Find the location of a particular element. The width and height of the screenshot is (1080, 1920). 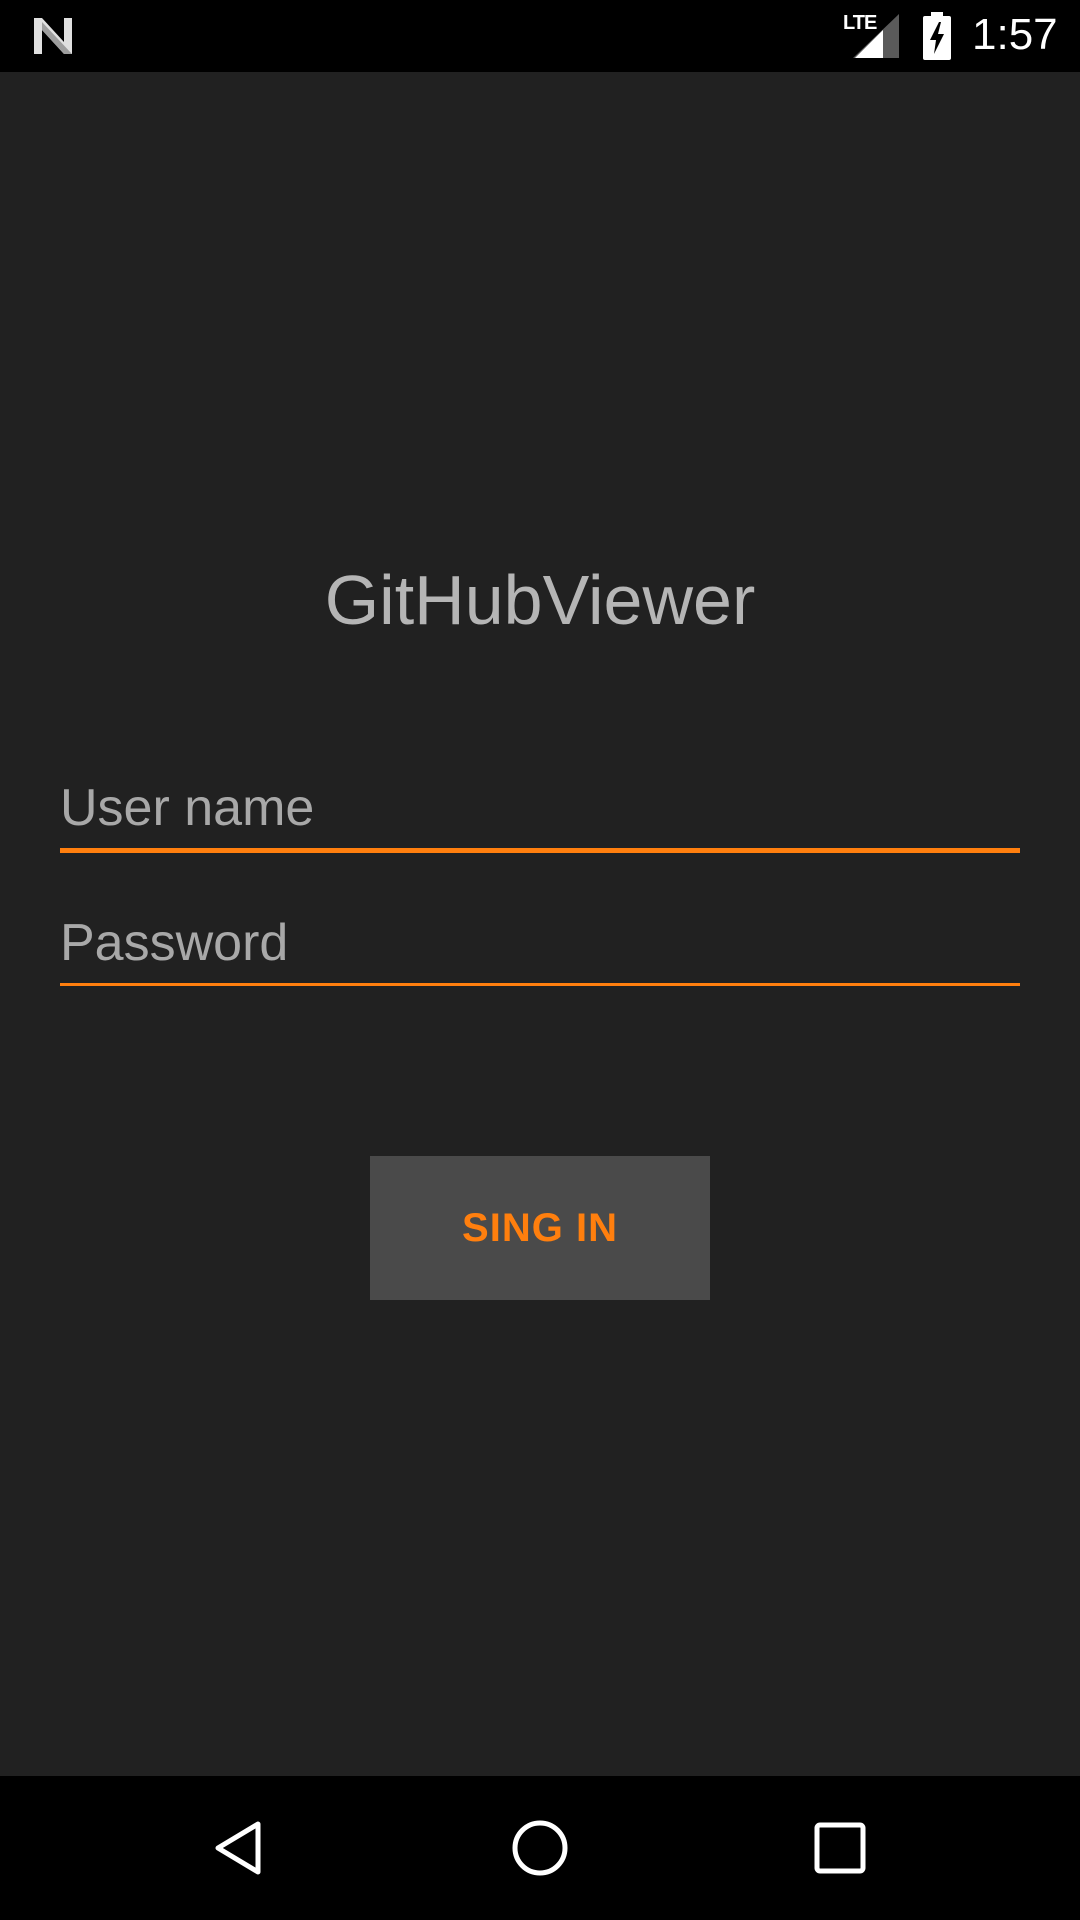

back-button is located at coordinates (240, 1848).